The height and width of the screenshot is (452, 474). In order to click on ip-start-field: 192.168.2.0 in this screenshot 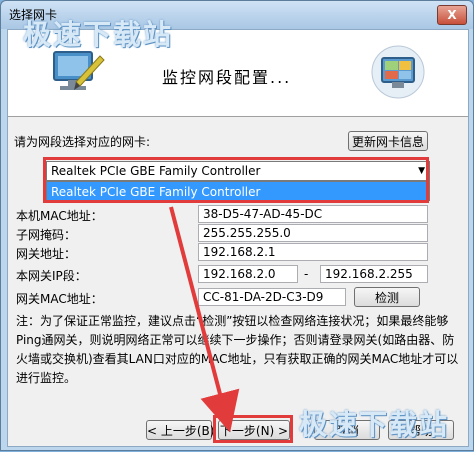, I will do `click(248, 274)`.